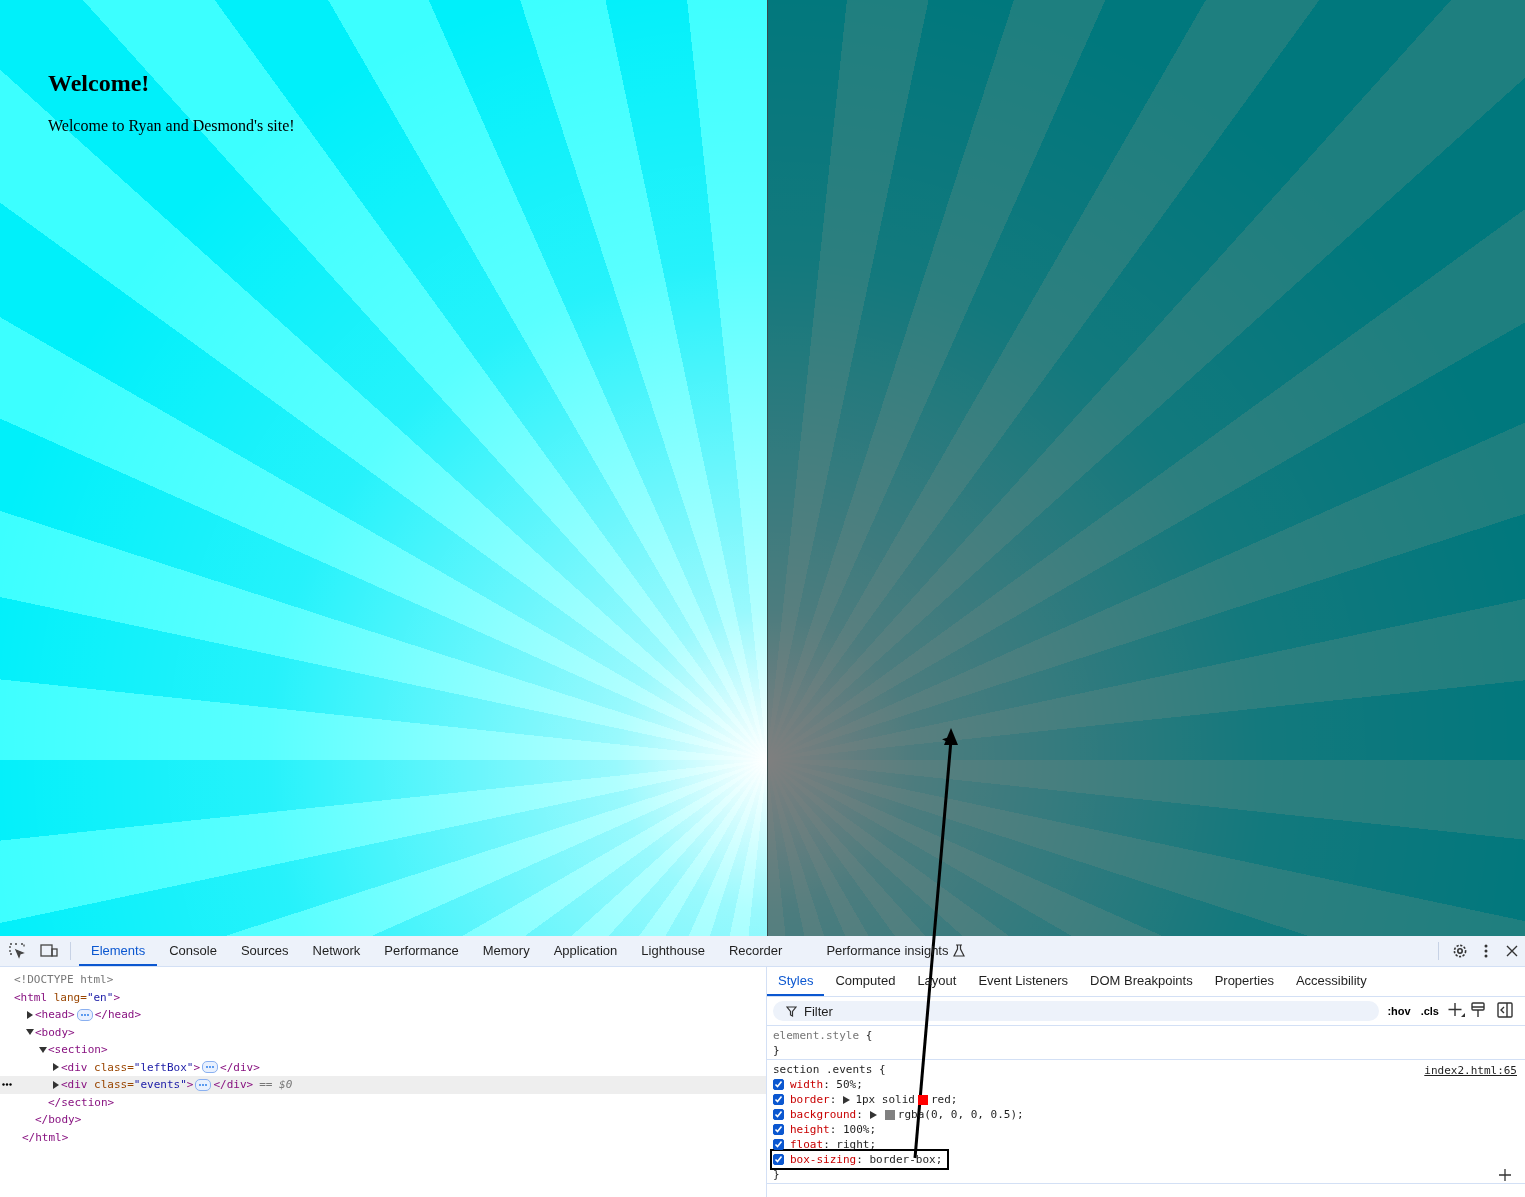  I want to click on flask-icon, so click(958, 950).